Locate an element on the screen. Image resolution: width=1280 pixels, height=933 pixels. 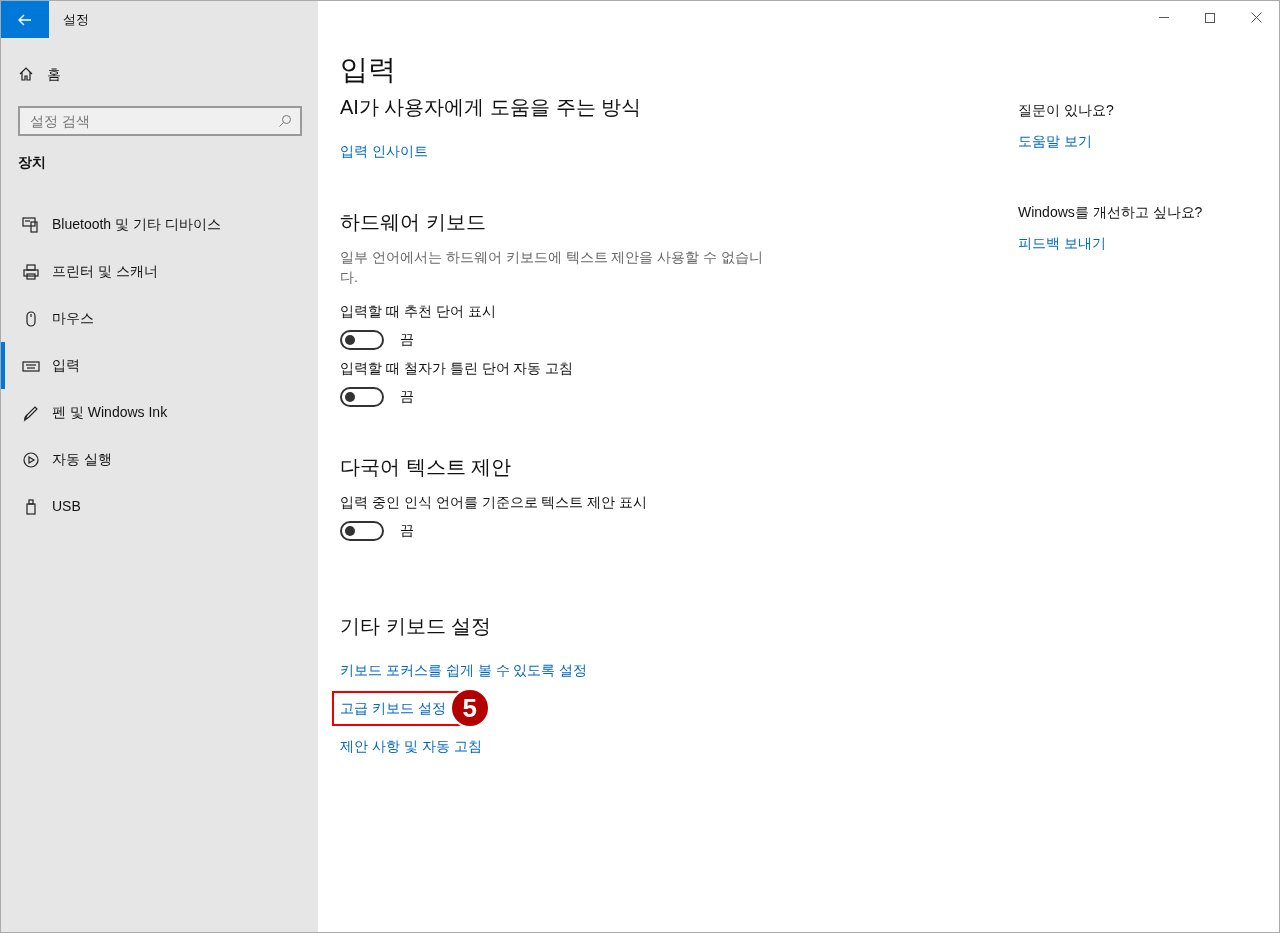
section-heading: 기타 키보드 설정 is located at coordinates (416, 626).